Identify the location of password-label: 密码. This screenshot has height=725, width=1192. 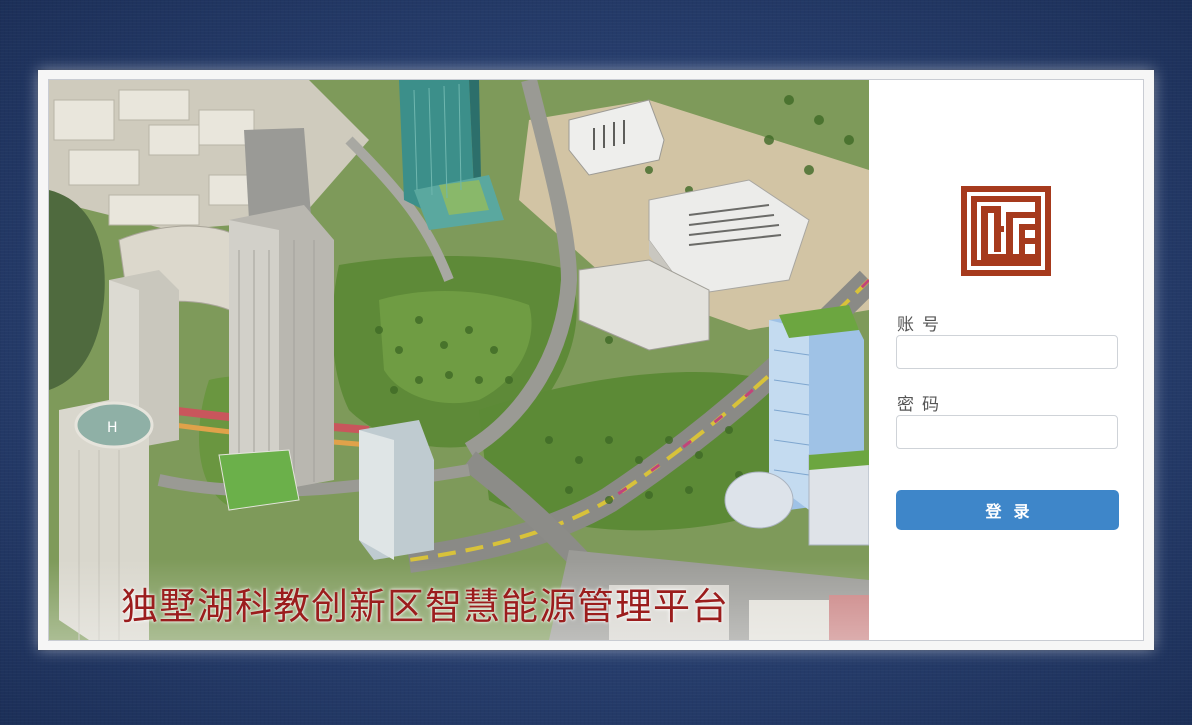
(922, 405).